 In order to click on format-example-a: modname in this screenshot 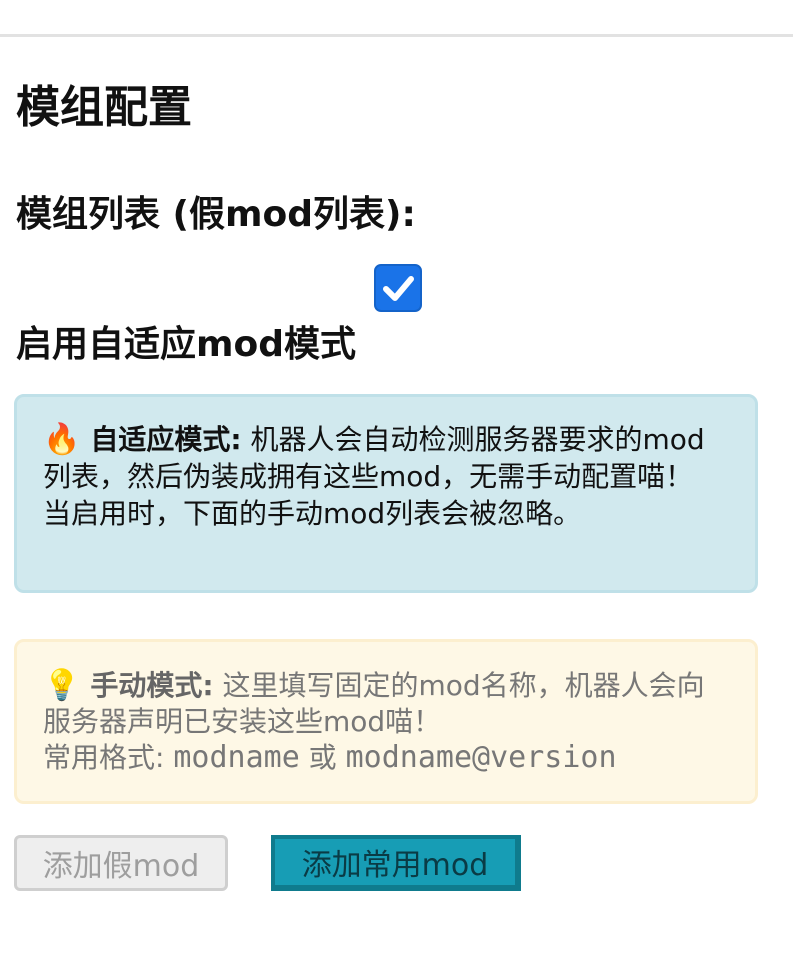, I will do `click(236, 757)`.